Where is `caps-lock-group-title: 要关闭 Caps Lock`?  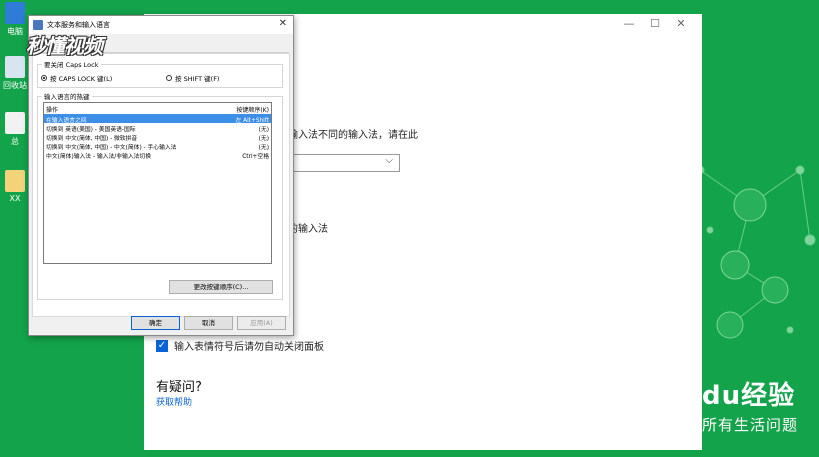 caps-lock-group-title: 要关闭 Caps Lock is located at coordinates (71, 64).